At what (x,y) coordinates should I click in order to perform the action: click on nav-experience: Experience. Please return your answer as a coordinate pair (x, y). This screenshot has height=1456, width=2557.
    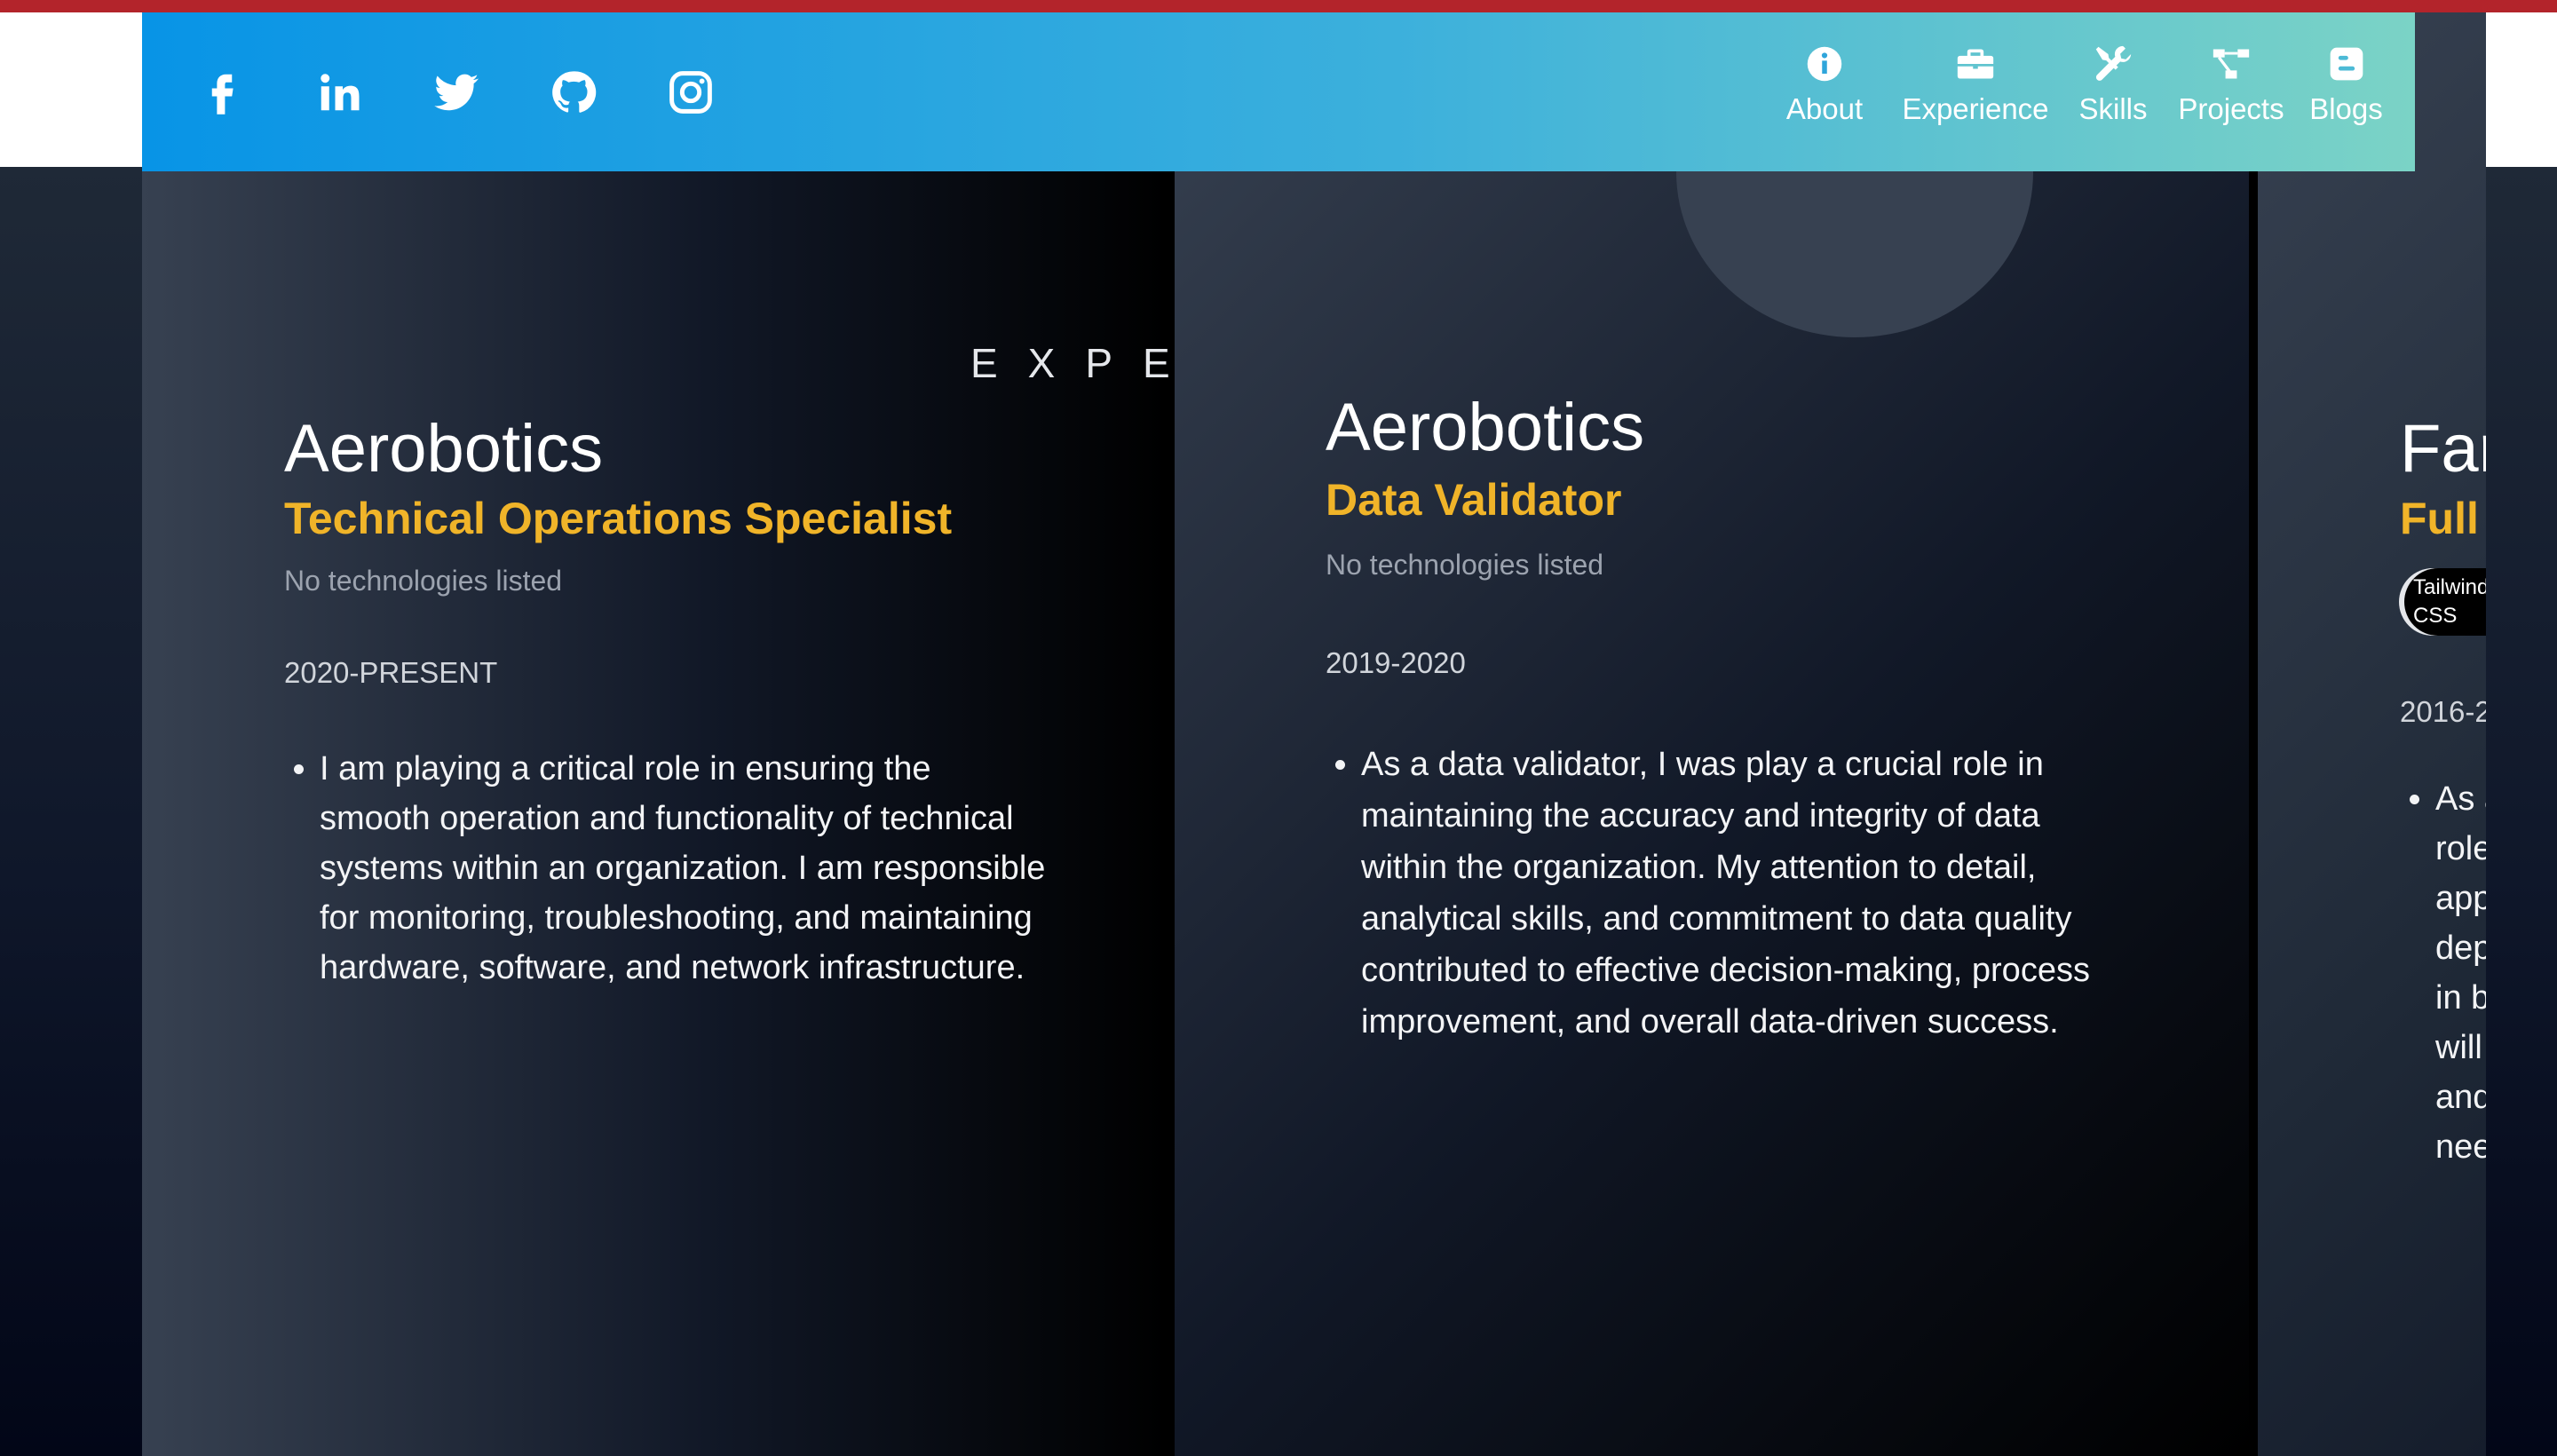
    Looking at the image, I should click on (1975, 97).